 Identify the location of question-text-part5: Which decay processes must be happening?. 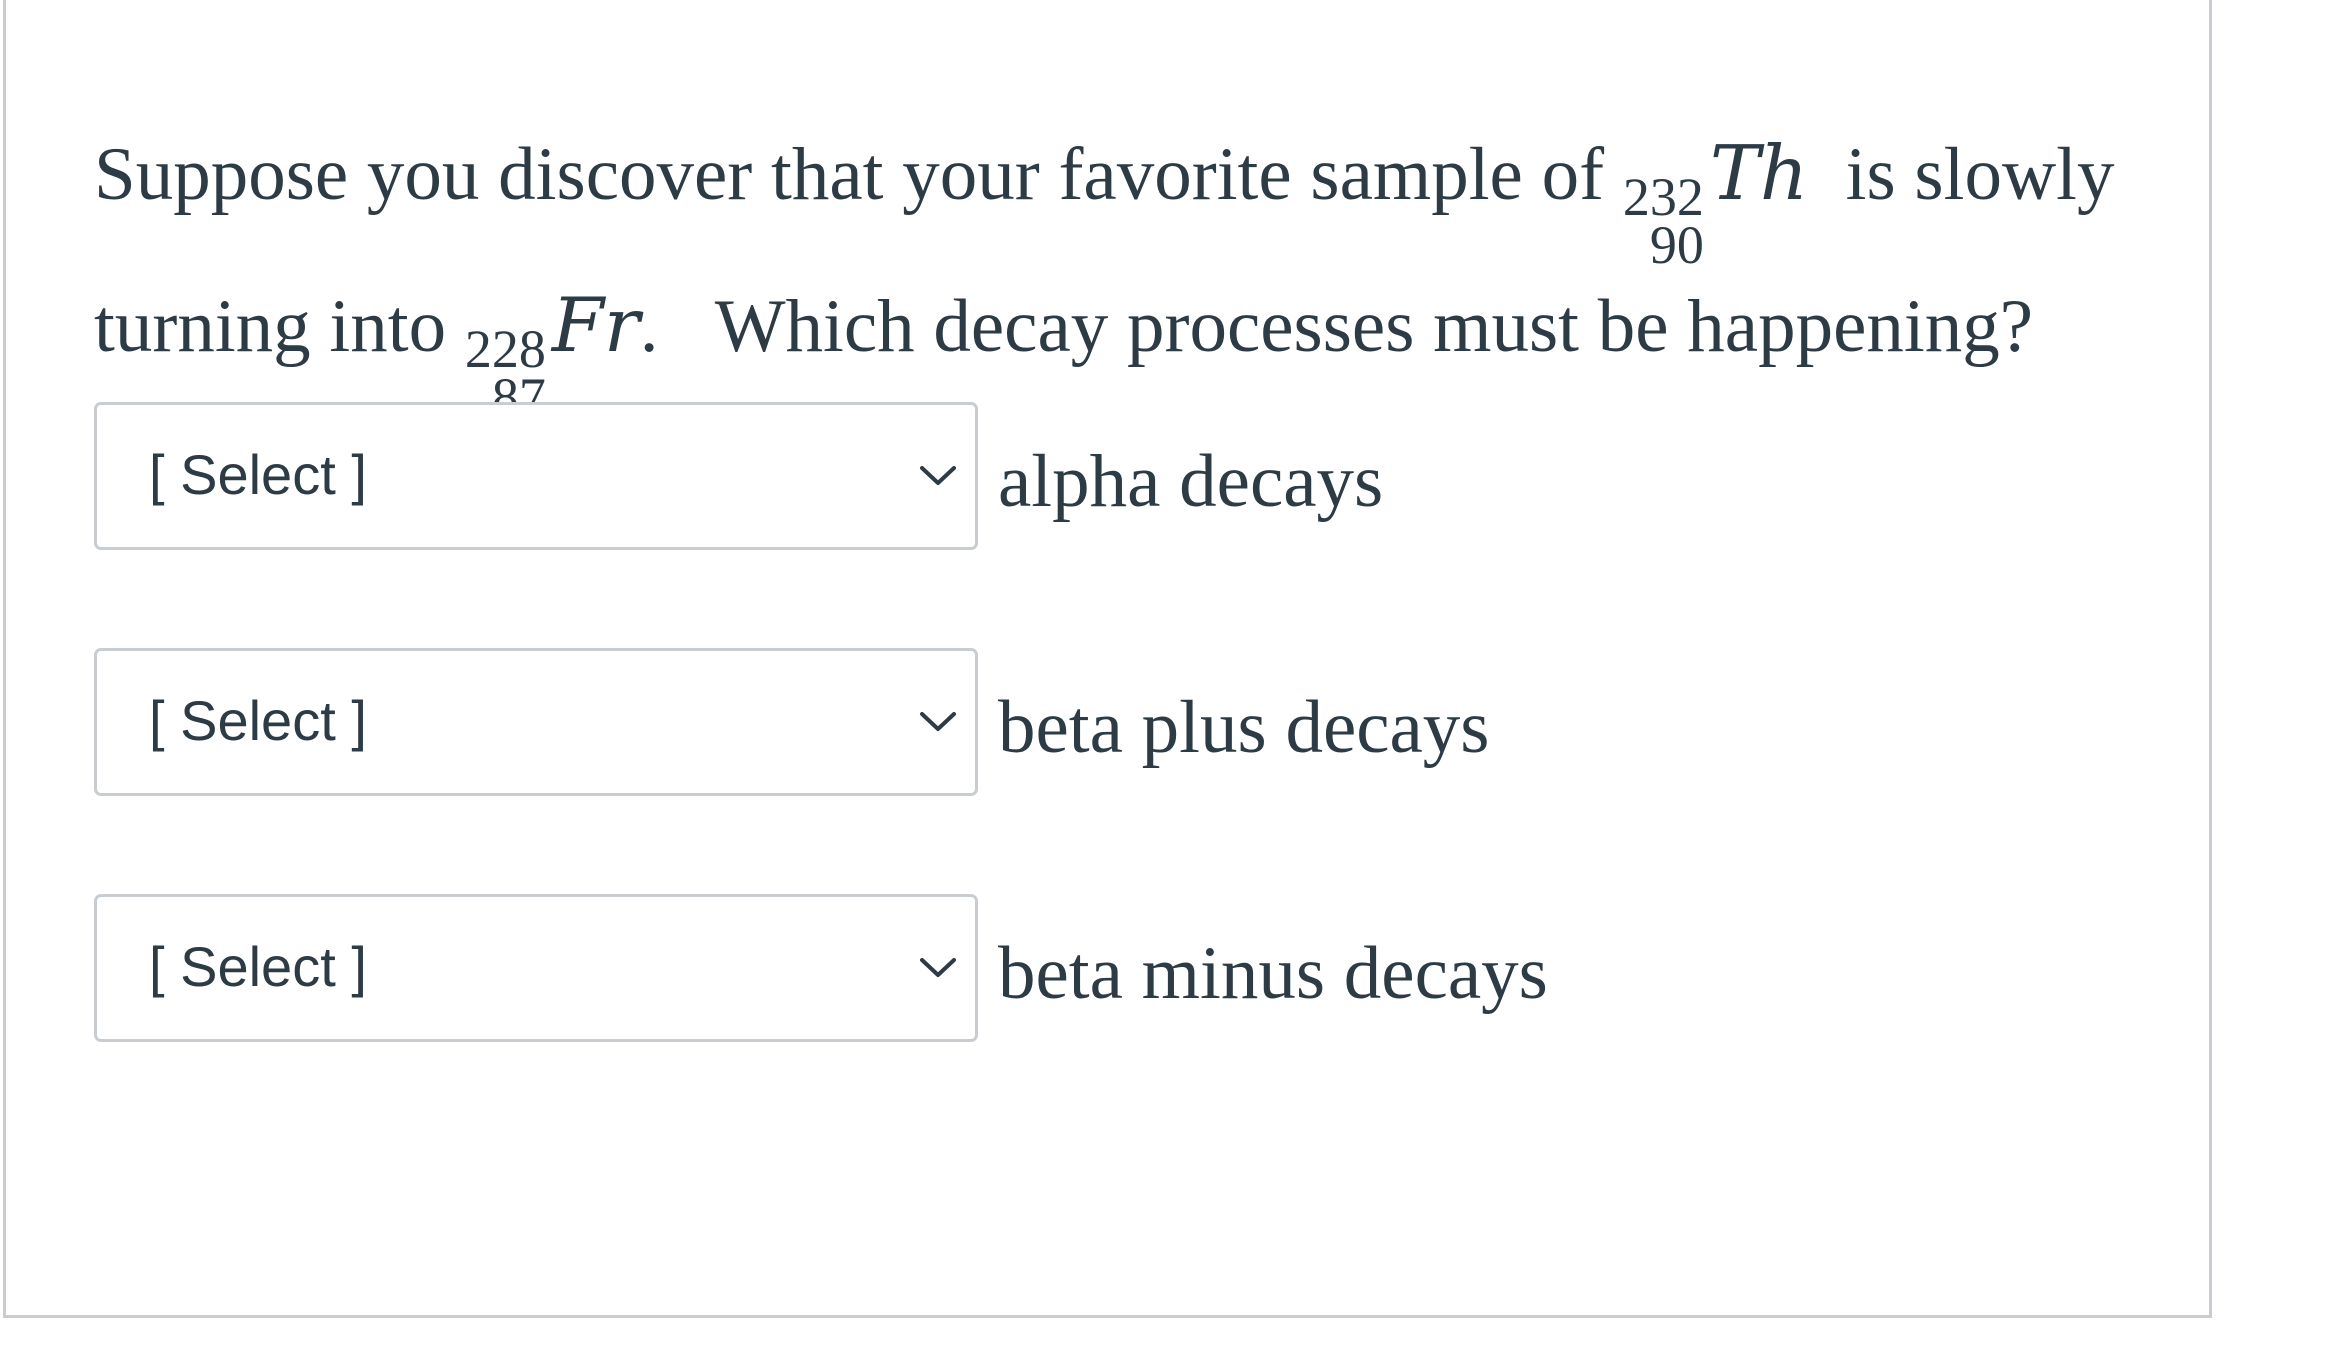
(1374, 326).